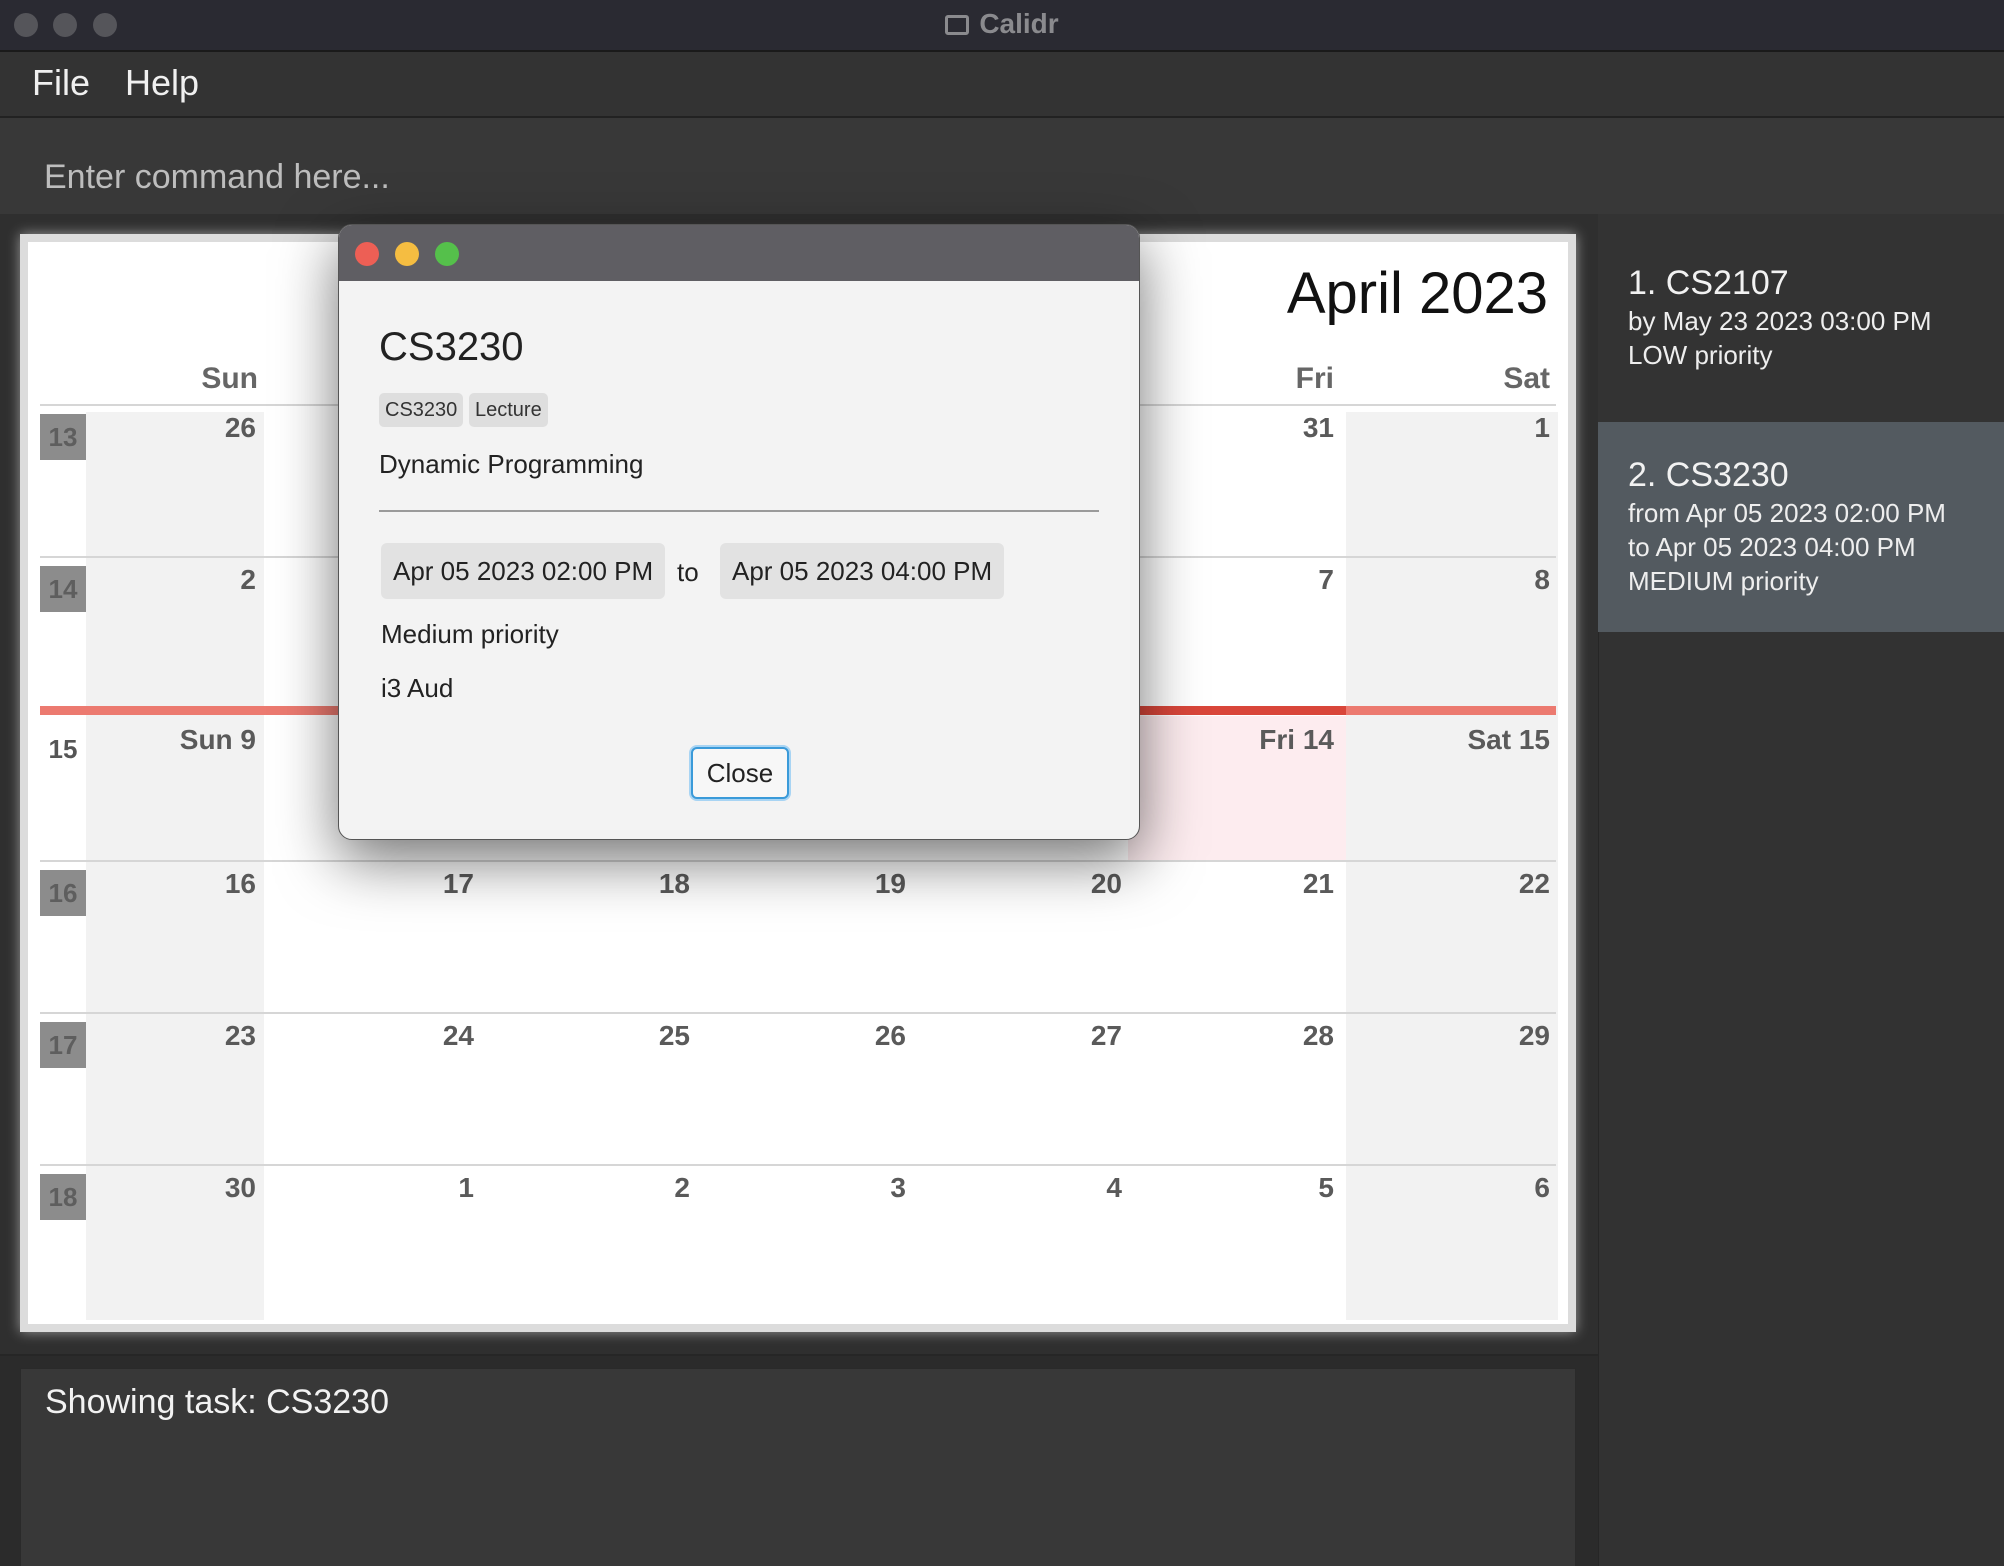  I want to click on menu-bar: File Help, so click(1002, 85).